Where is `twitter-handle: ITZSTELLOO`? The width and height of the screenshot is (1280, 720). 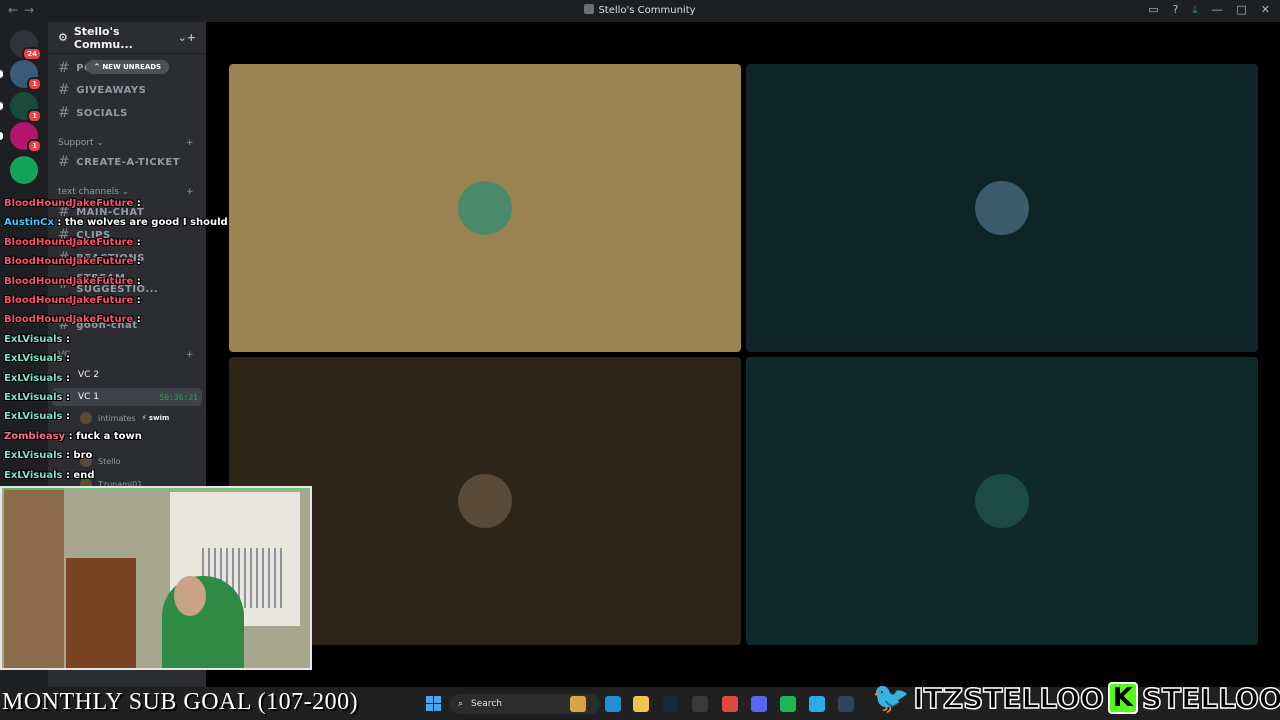 twitter-handle: ITZSTELLOO is located at coordinates (1009, 698).